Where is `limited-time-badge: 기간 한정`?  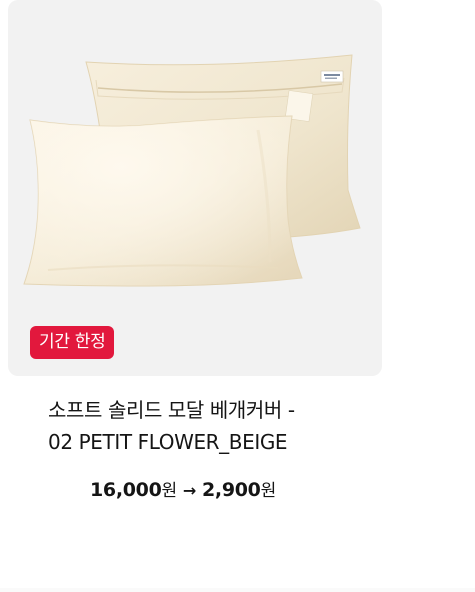 limited-time-badge: 기간 한정 is located at coordinates (72, 342).